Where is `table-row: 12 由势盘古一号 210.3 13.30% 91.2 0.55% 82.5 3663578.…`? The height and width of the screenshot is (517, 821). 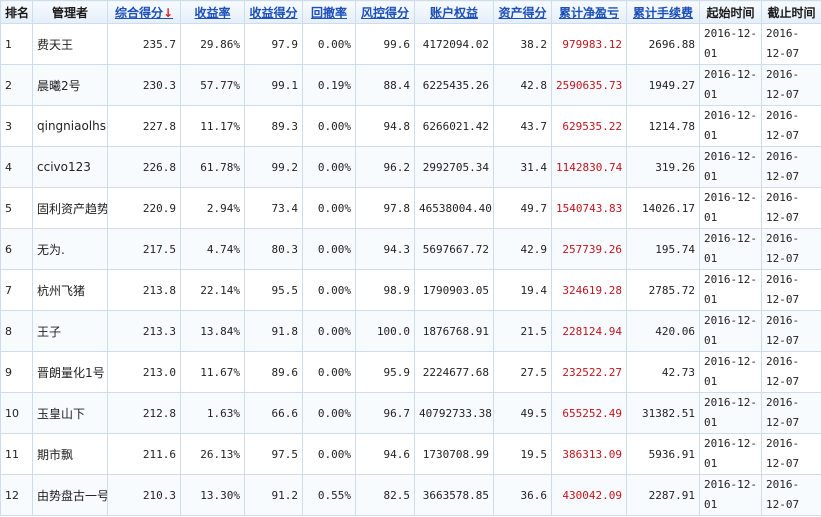
table-row: 12 由势盘古一号 210.3 13.30% 91.2 0.55% 82.5 3663578.… is located at coordinates (410, 495).